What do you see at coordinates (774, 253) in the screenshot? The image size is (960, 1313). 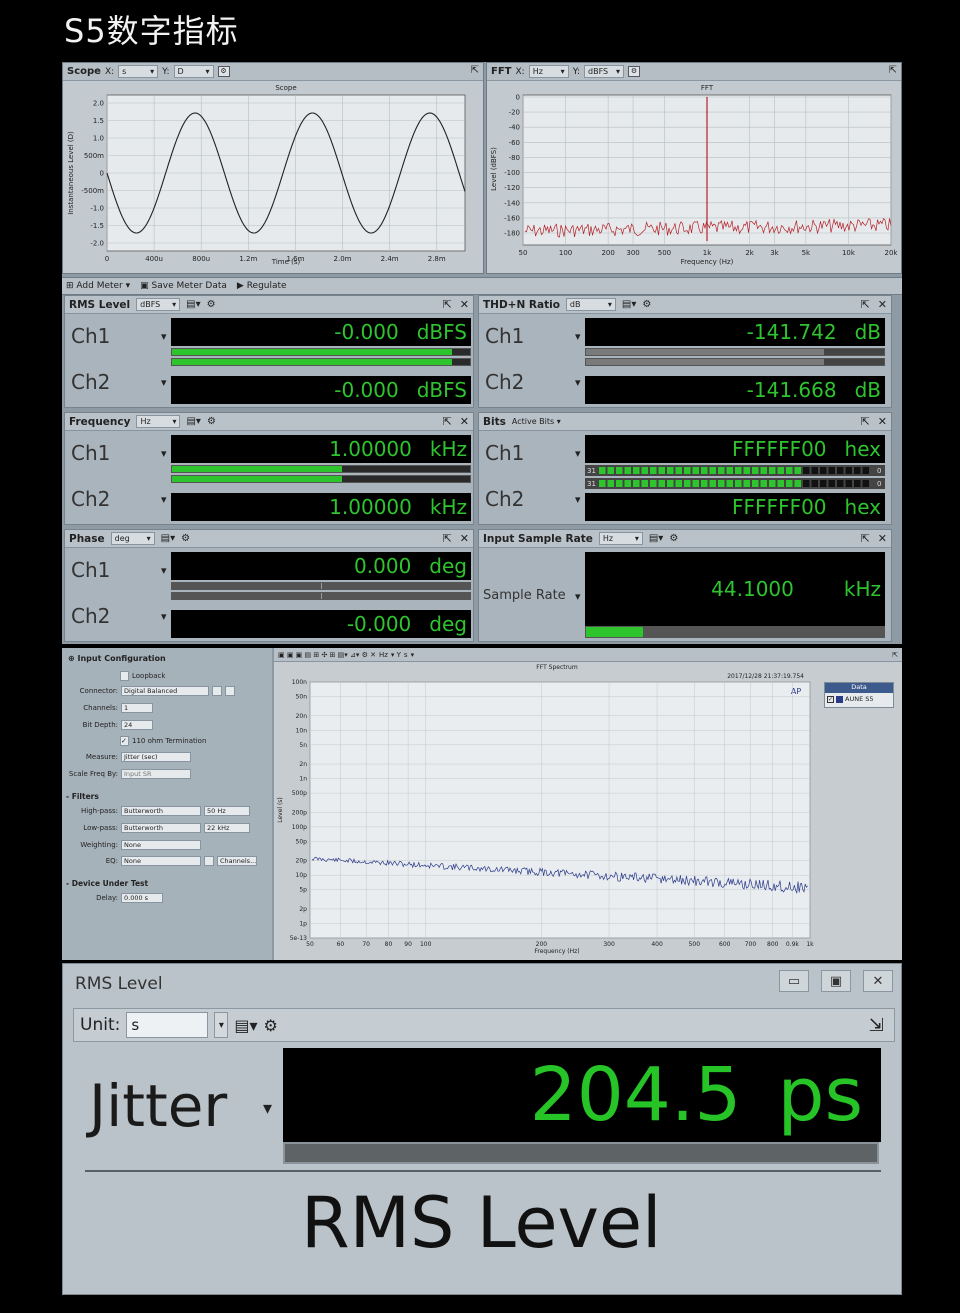 I see `x-tick-label: 3k` at bounding box center [774, 253].